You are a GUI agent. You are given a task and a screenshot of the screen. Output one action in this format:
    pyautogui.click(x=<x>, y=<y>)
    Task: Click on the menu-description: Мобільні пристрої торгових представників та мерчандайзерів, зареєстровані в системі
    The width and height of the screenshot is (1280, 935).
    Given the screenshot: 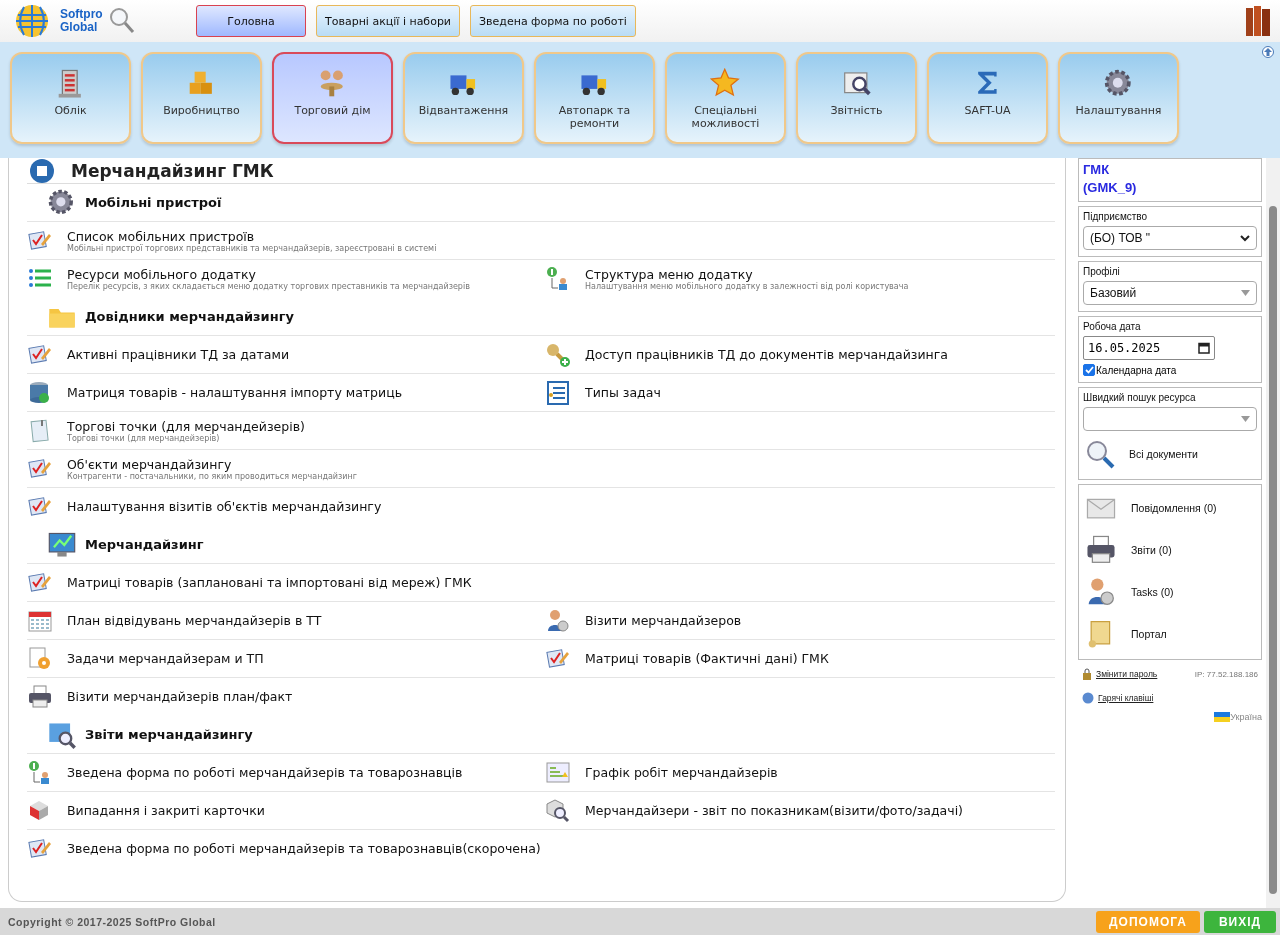 What is the action you would take?
    pyautogui.click(x=252, y=248)
    